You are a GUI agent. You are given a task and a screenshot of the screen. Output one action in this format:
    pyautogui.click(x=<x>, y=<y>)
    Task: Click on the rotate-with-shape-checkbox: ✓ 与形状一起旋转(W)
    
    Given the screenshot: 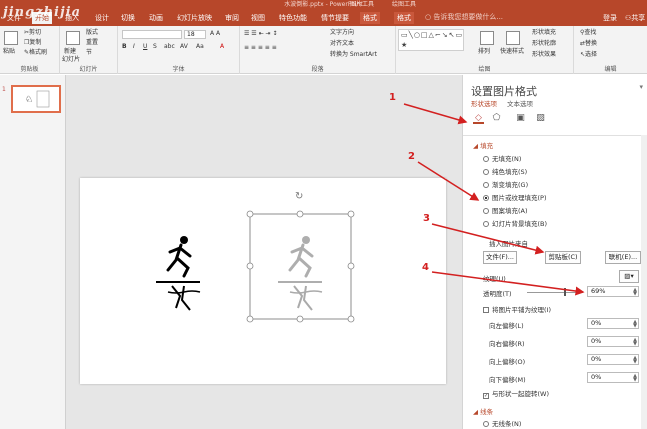 What is the action you would take?
    pyautogui.click(x=516, y=393)
    